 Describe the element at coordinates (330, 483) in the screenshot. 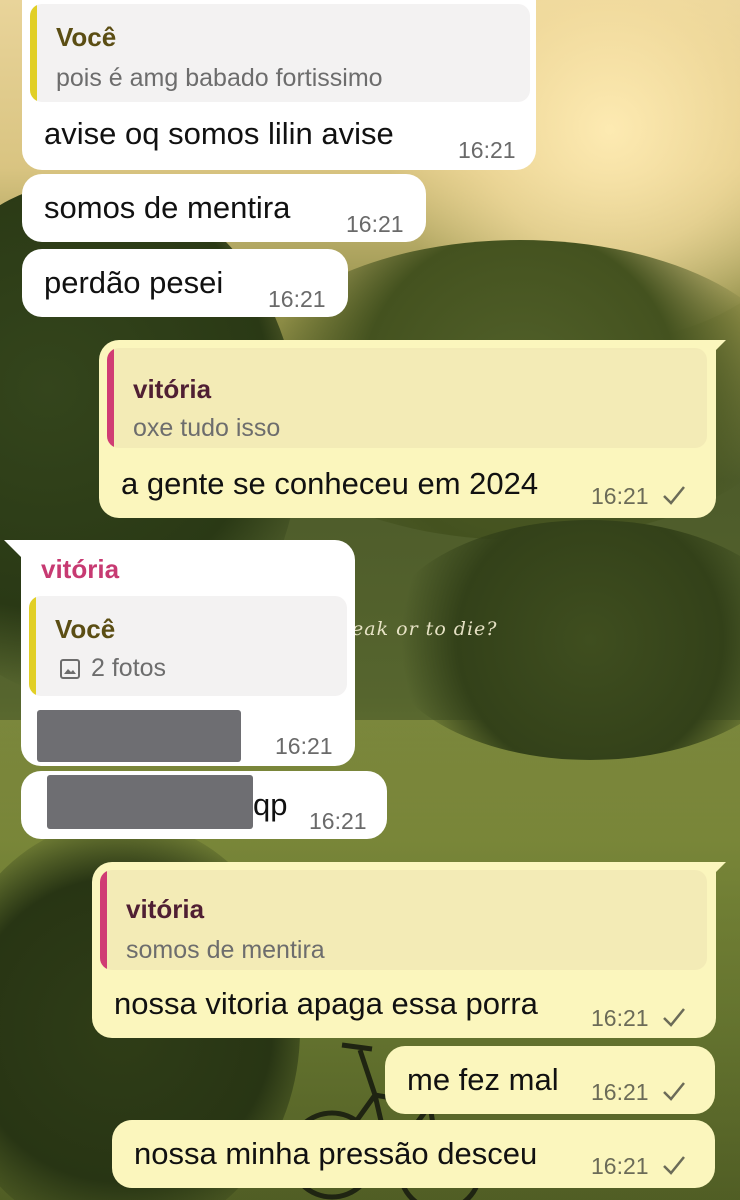

I see `message-text: a gente se conheceu em 2024` at that location.